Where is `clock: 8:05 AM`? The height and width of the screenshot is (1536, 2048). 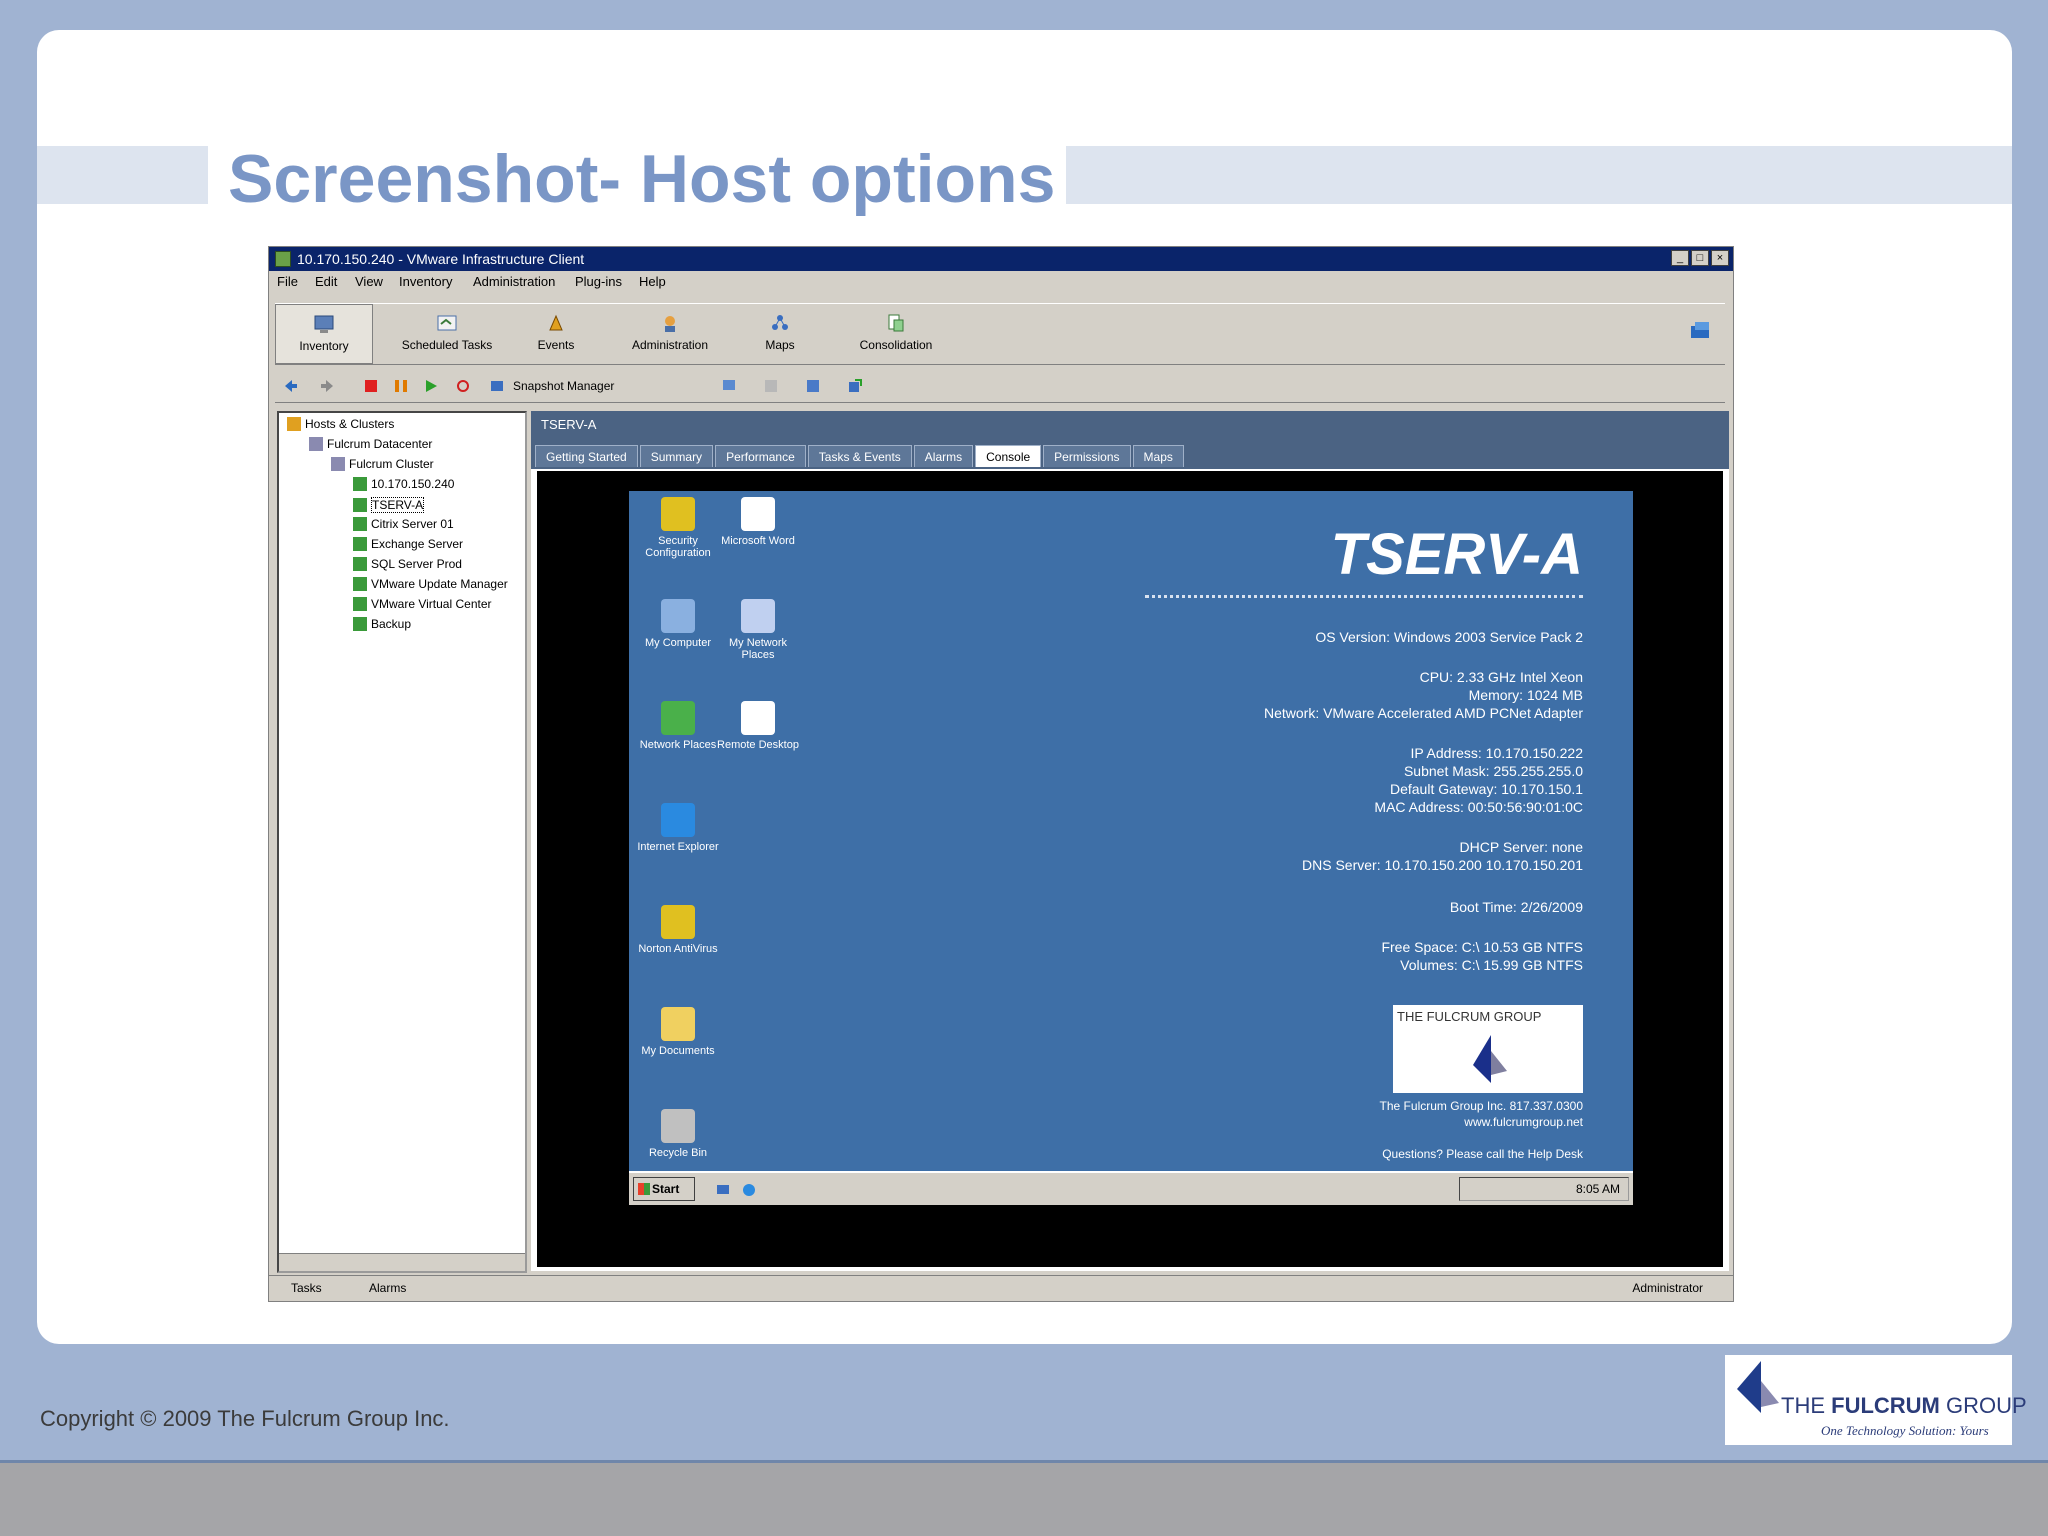 clock: 8:05 AM is located at coordinates (1597, 1189).